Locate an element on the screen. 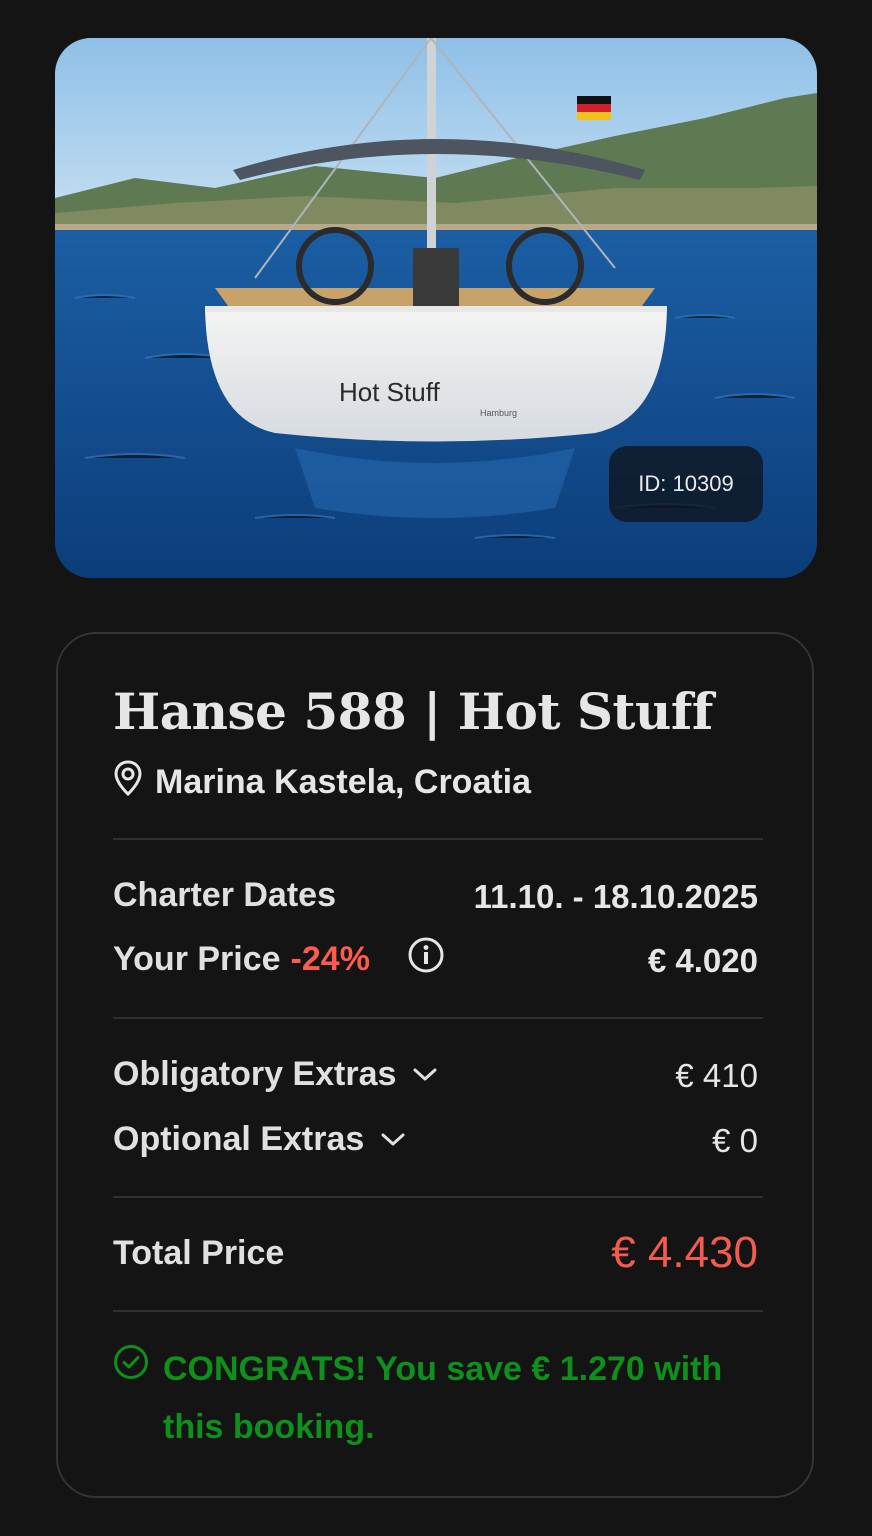 This screenshot has height=1536, width=872. hull-lettering: Hot Stuff is located at coordinates (389, 392).